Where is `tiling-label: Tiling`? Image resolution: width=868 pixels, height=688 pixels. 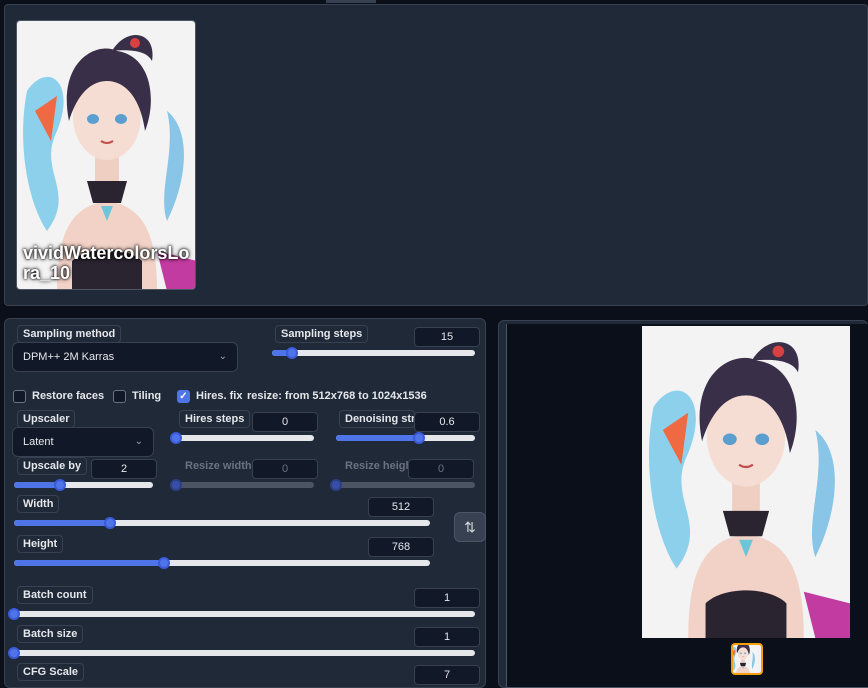 tiling-label: Tiling is located at coordinates (147, 396).